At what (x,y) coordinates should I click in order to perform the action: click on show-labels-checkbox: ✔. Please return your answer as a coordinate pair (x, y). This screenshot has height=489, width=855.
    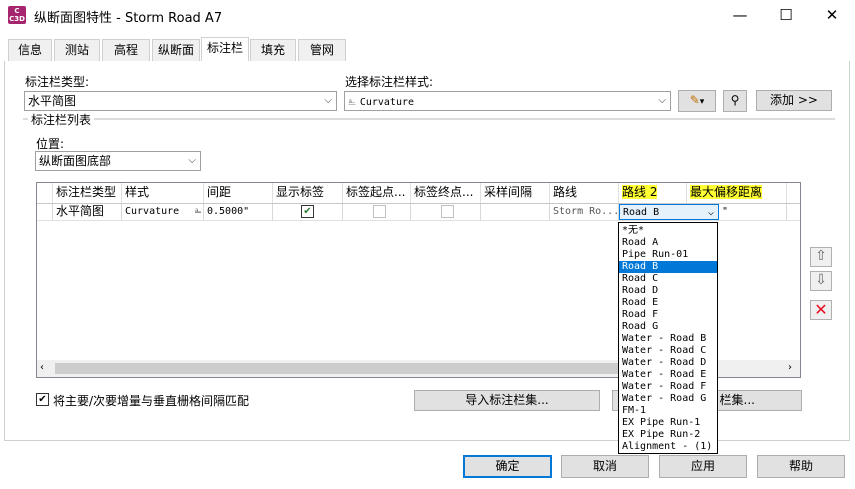
    Looking at the image, I should click on (307, 211).